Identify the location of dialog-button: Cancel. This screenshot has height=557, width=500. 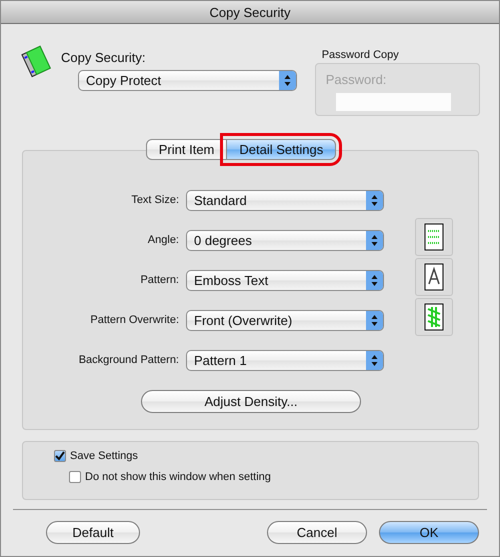
(317, 532).